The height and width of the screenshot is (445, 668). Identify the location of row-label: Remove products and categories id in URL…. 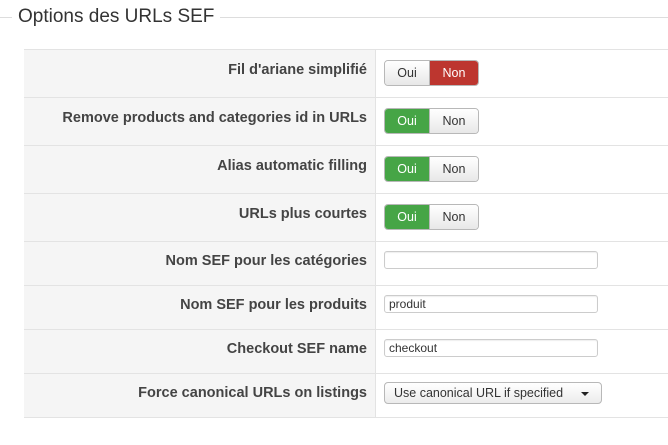
(200, 121).